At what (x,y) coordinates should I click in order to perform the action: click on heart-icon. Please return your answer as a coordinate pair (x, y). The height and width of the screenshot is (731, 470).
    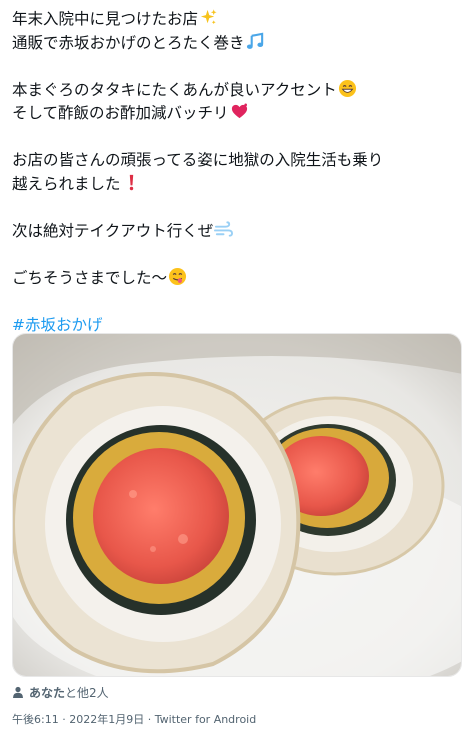
    Looking at the image, I should click on (239, 111).